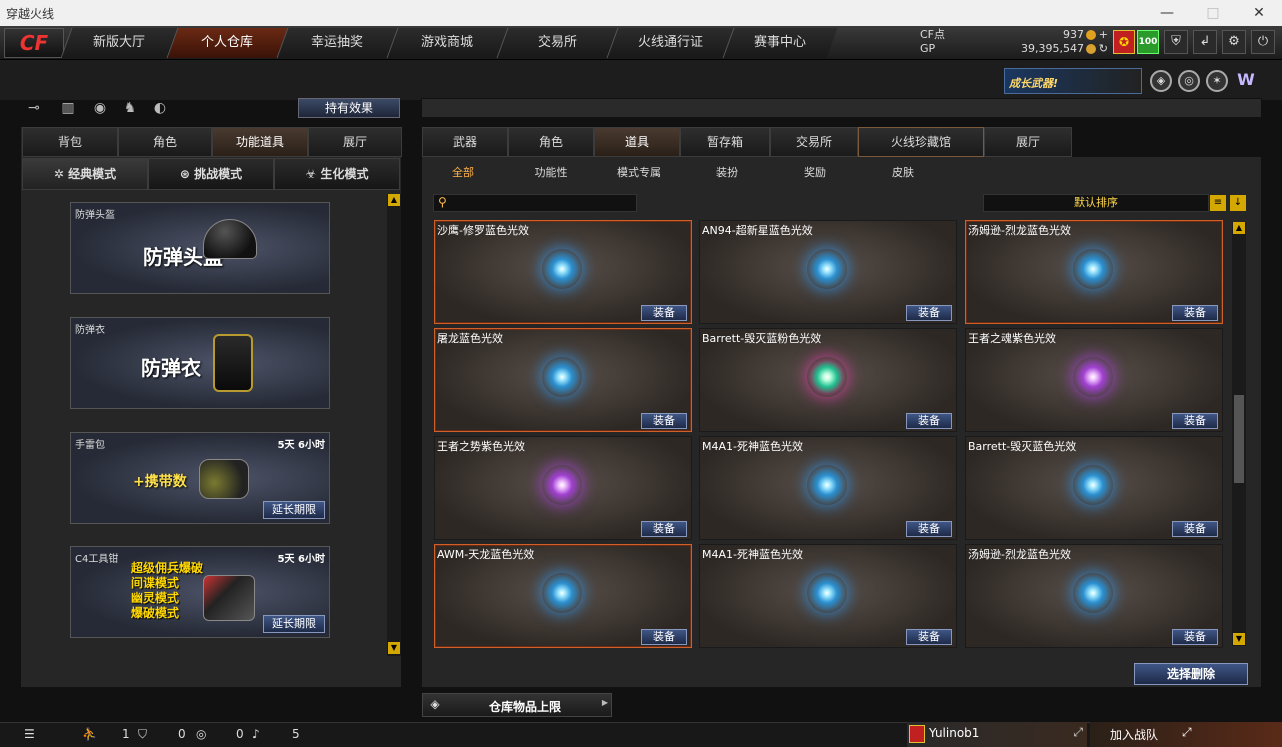  I want to click on chat-icon: ◎, so click(201, 734).